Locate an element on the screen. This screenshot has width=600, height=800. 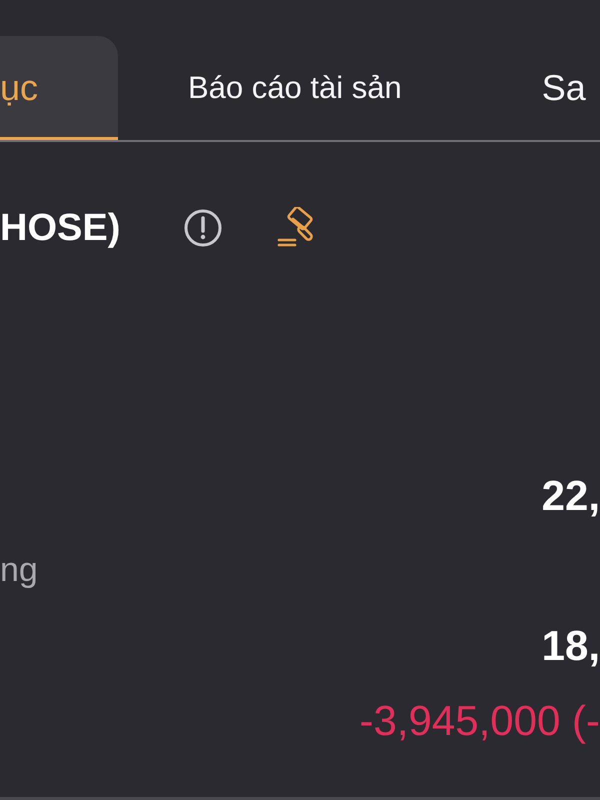
change-value: -3,945,000 (- is located at coordinates (480, 720).